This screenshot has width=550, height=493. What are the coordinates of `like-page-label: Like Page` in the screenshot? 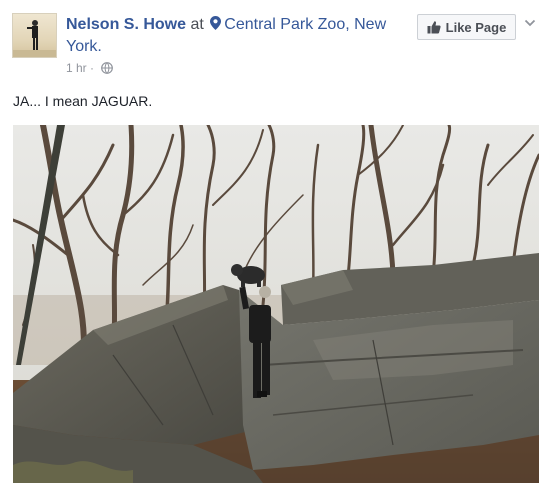 It's located at (476, 27).